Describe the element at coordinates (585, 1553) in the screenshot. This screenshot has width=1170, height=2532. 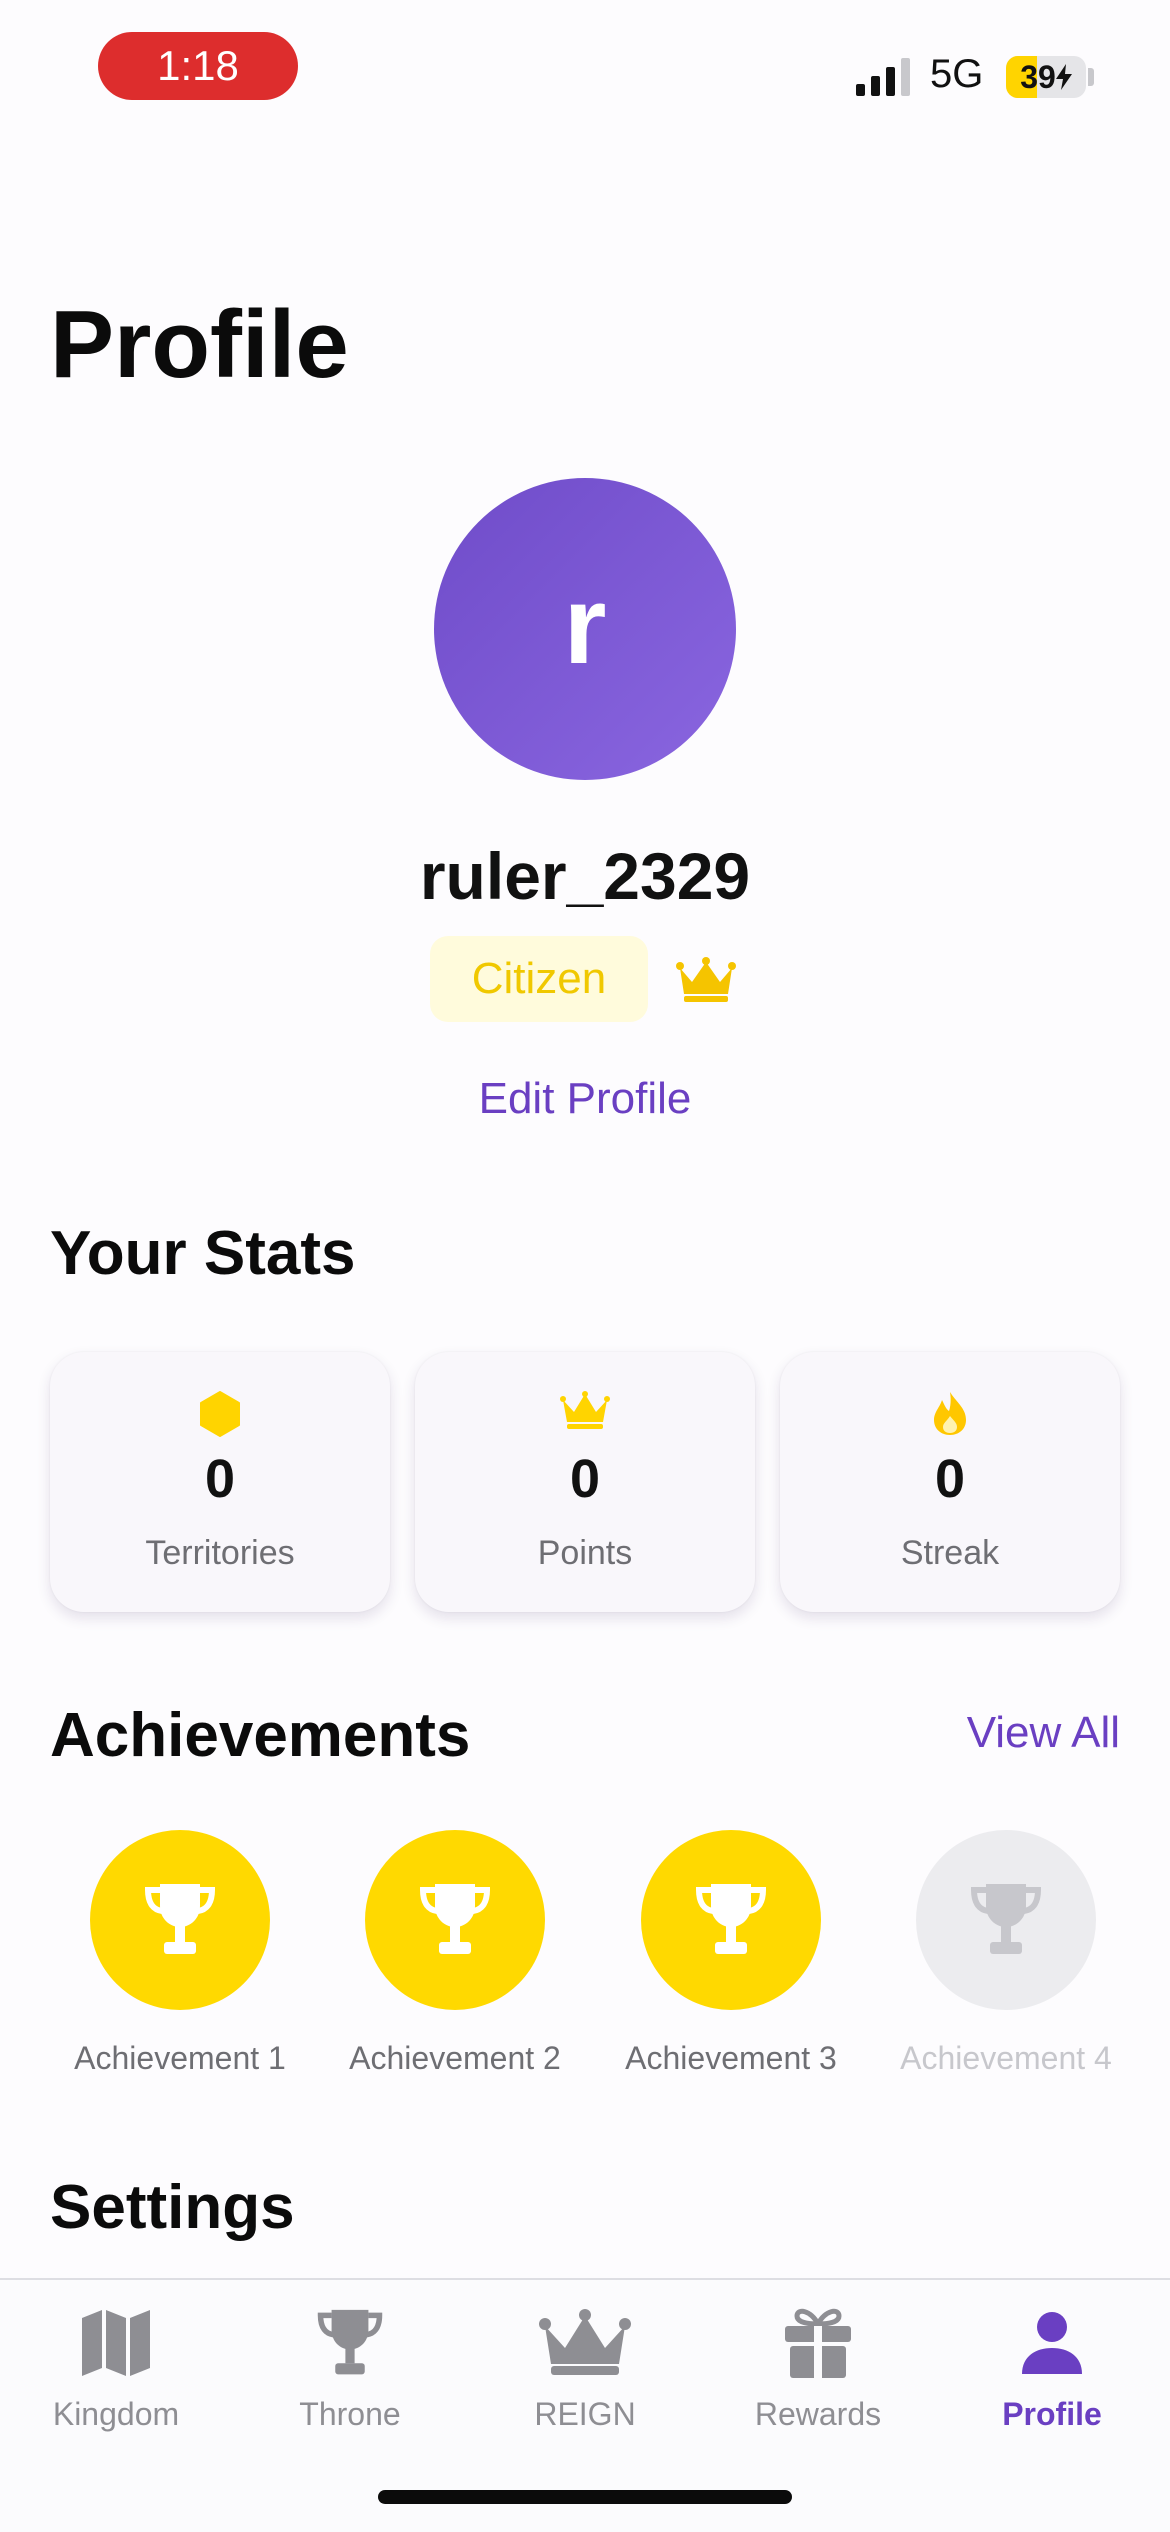
I see `stat-label: Points` at that location.